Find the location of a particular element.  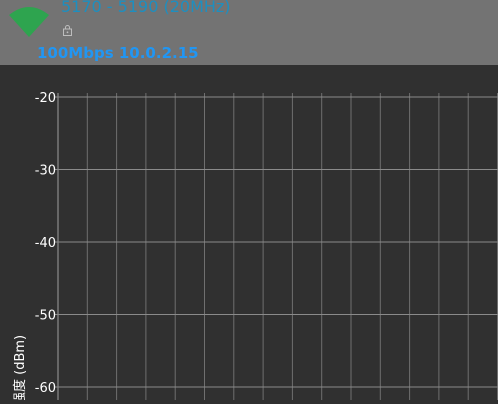

y-tick-label: -20 is located at coordinates (45, 98).